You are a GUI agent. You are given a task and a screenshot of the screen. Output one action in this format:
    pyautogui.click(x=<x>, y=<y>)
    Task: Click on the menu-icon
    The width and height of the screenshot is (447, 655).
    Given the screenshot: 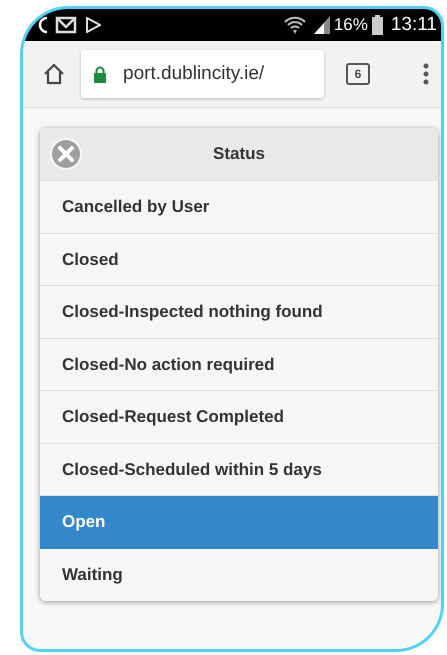 What is the action you would take?
    pyautogui.click(x=426, y=74)
    